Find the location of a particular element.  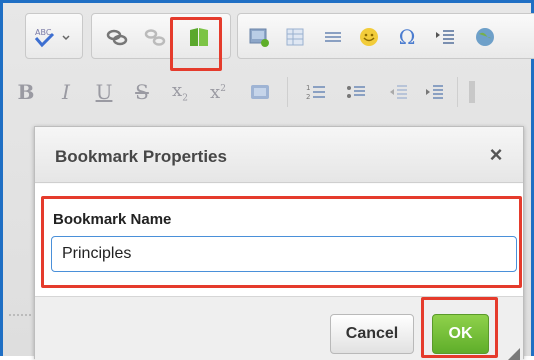

bulleted-list-button is located at coordinates (356, 92).